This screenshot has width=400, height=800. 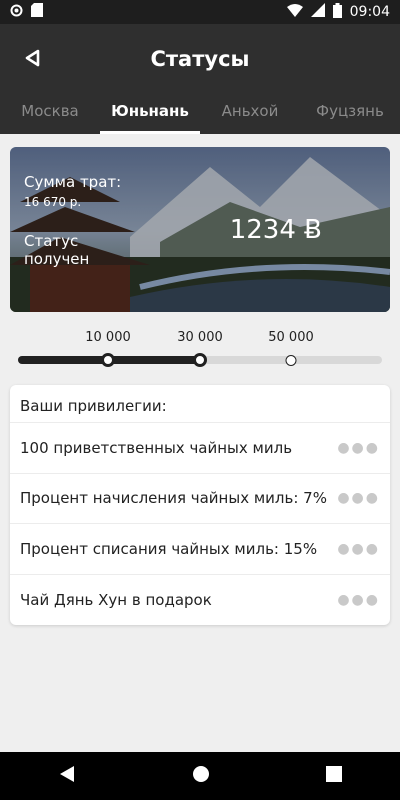 I want to click on status-progress: 10 000 30 000 50 000, so click(x=200, y=350).